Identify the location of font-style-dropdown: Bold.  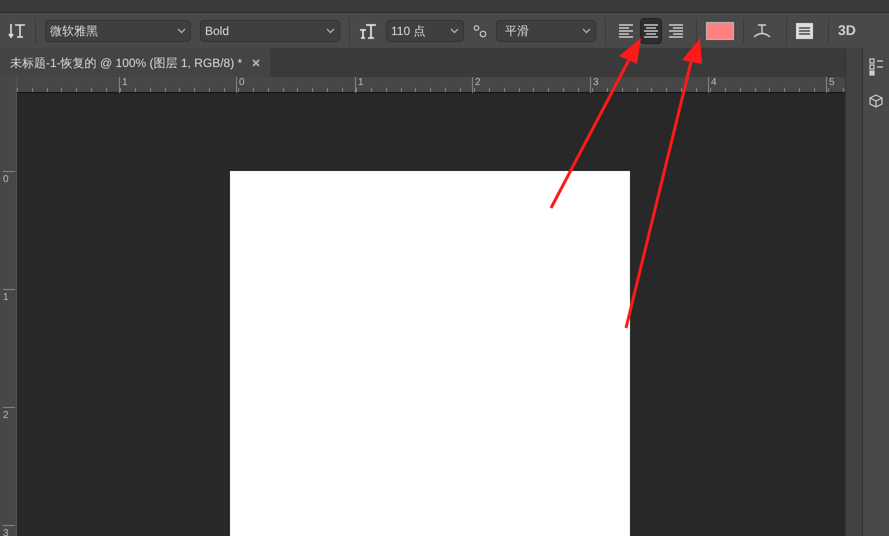
(270, 31).